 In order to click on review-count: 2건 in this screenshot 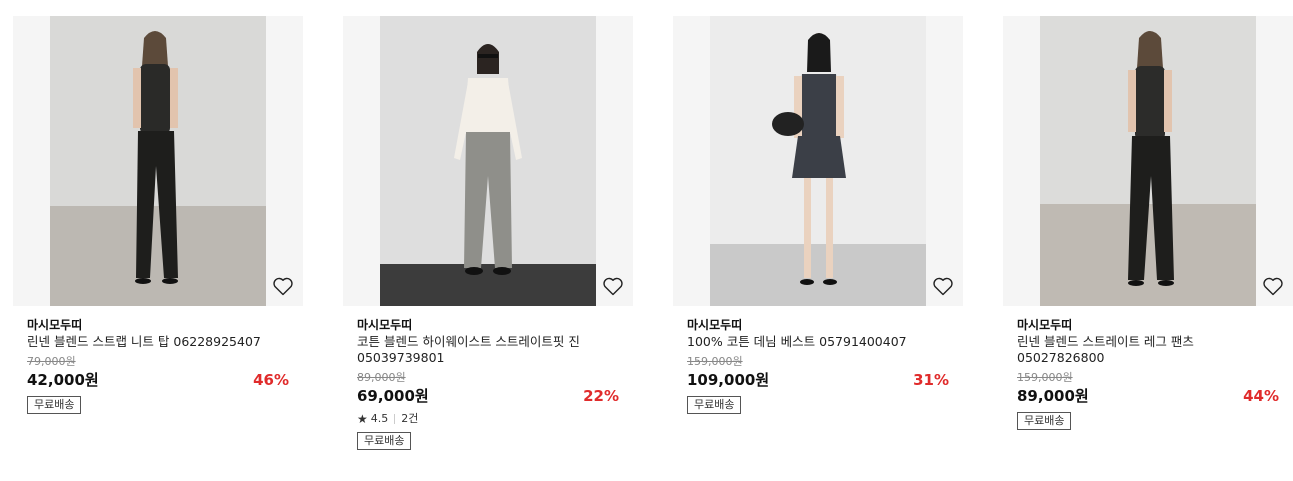, I will do `click(409, 419)`.